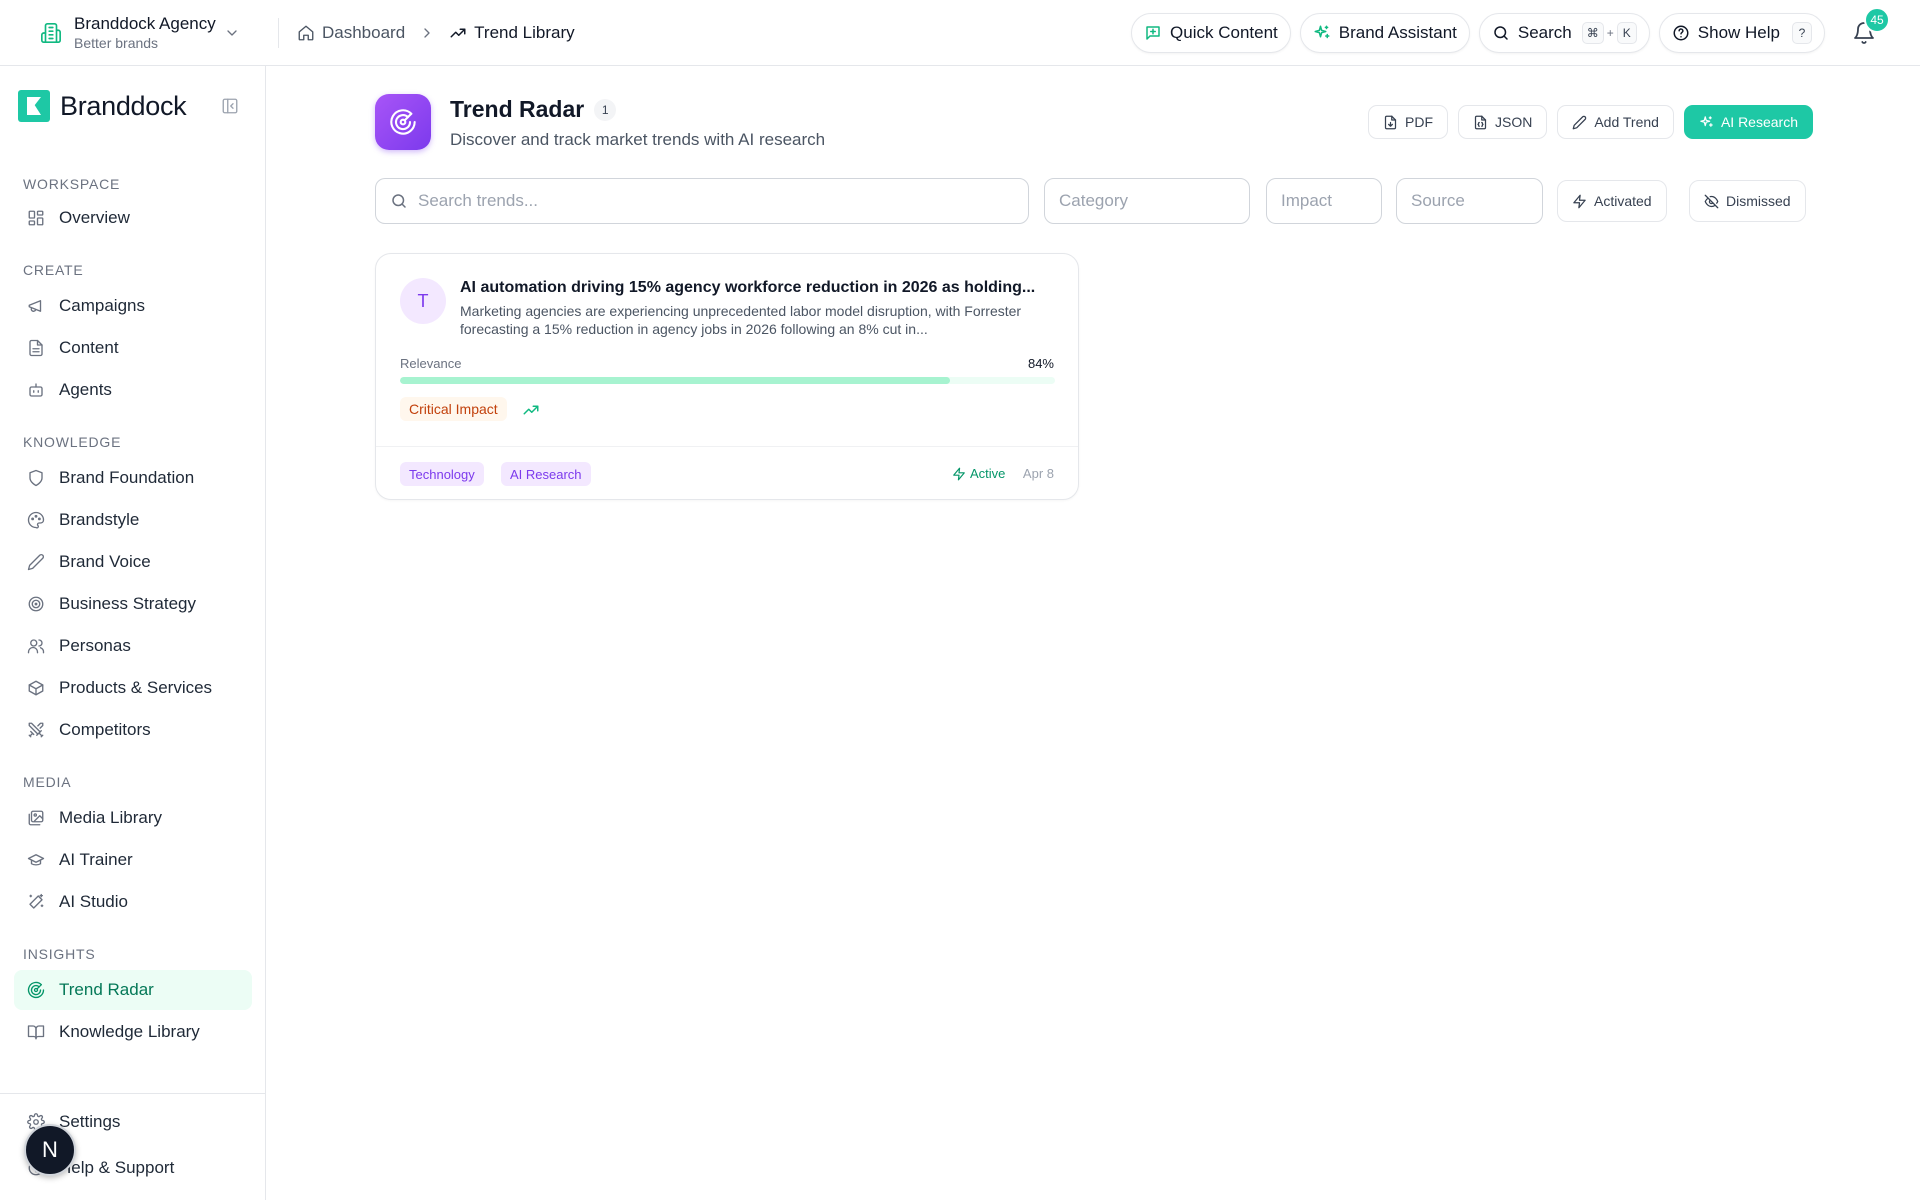 The width and height of the screenshot is (1920, 1200). What do you see at coordinates (72, 442) in the screenshot?
I see `section-knowledge: Knowledge` at bounding box center [72, 442].